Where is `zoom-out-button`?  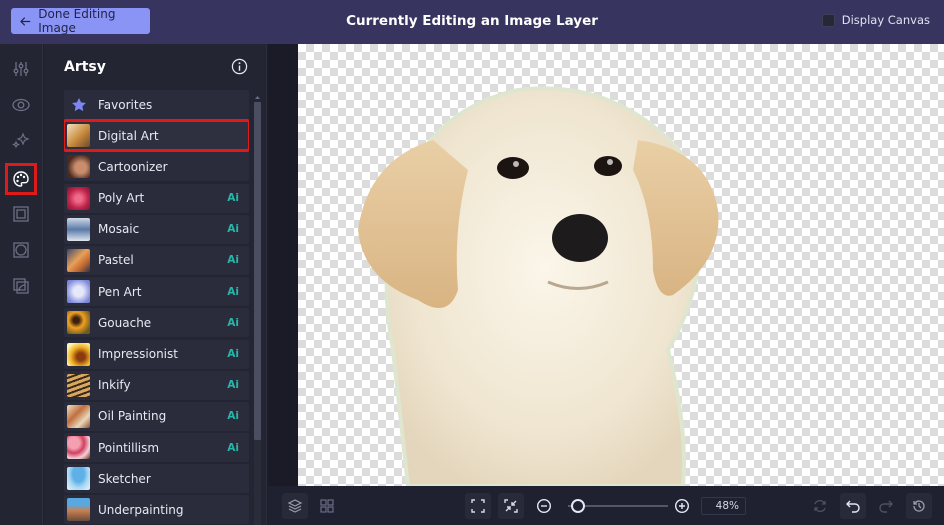 zoom-out-button is located at coordinates (544, 506).